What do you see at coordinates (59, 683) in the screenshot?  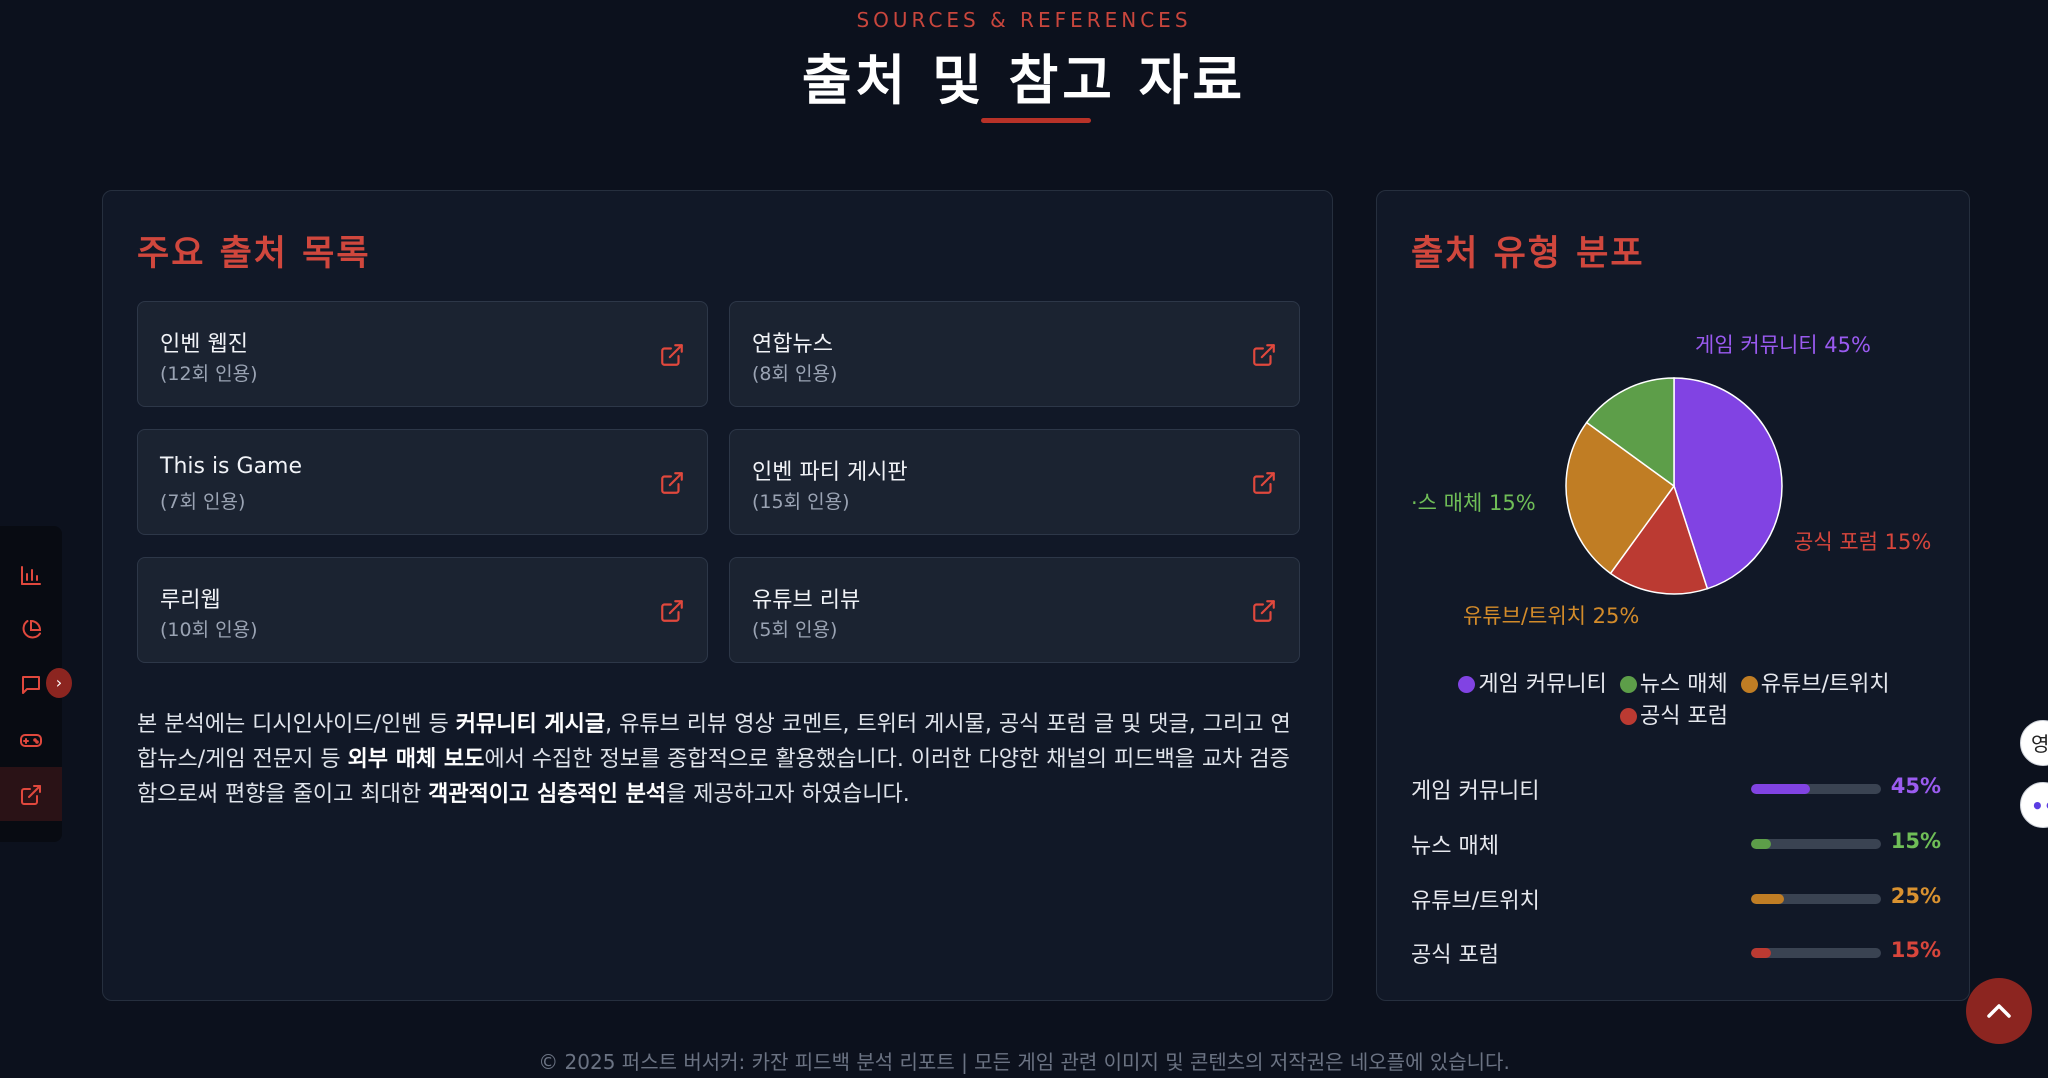 I see `sidebar-collapse-toggle: ›` at bounding box center [59, 683].